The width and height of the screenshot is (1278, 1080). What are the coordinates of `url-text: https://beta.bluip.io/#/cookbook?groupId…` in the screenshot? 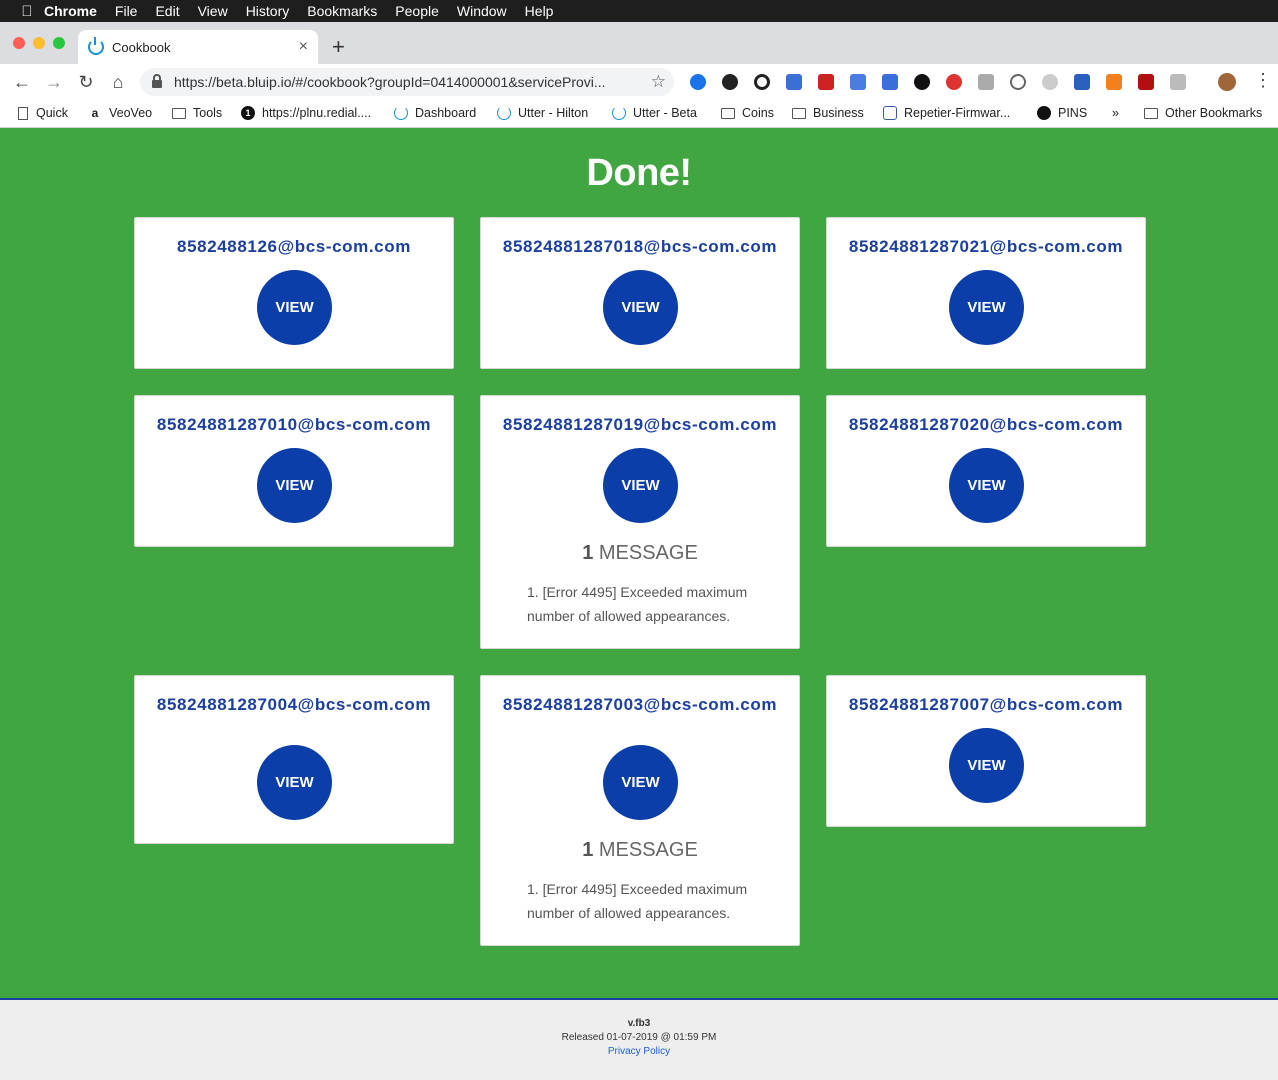 It's located at (404, 82).